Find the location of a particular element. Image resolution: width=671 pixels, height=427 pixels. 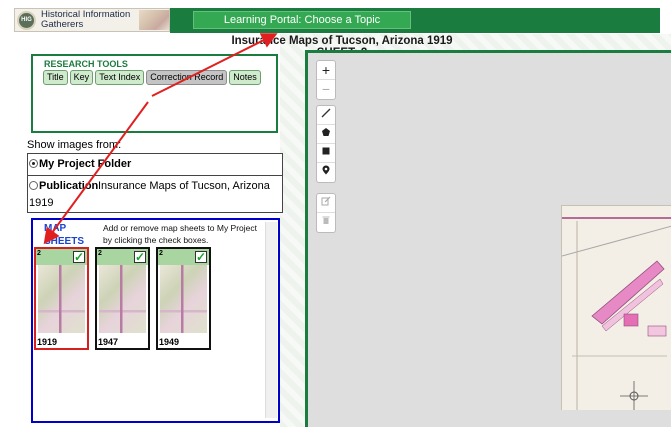

map-sheet-thumb-1919: 2 ✓ 1919 is located at coordinates (61, 298).